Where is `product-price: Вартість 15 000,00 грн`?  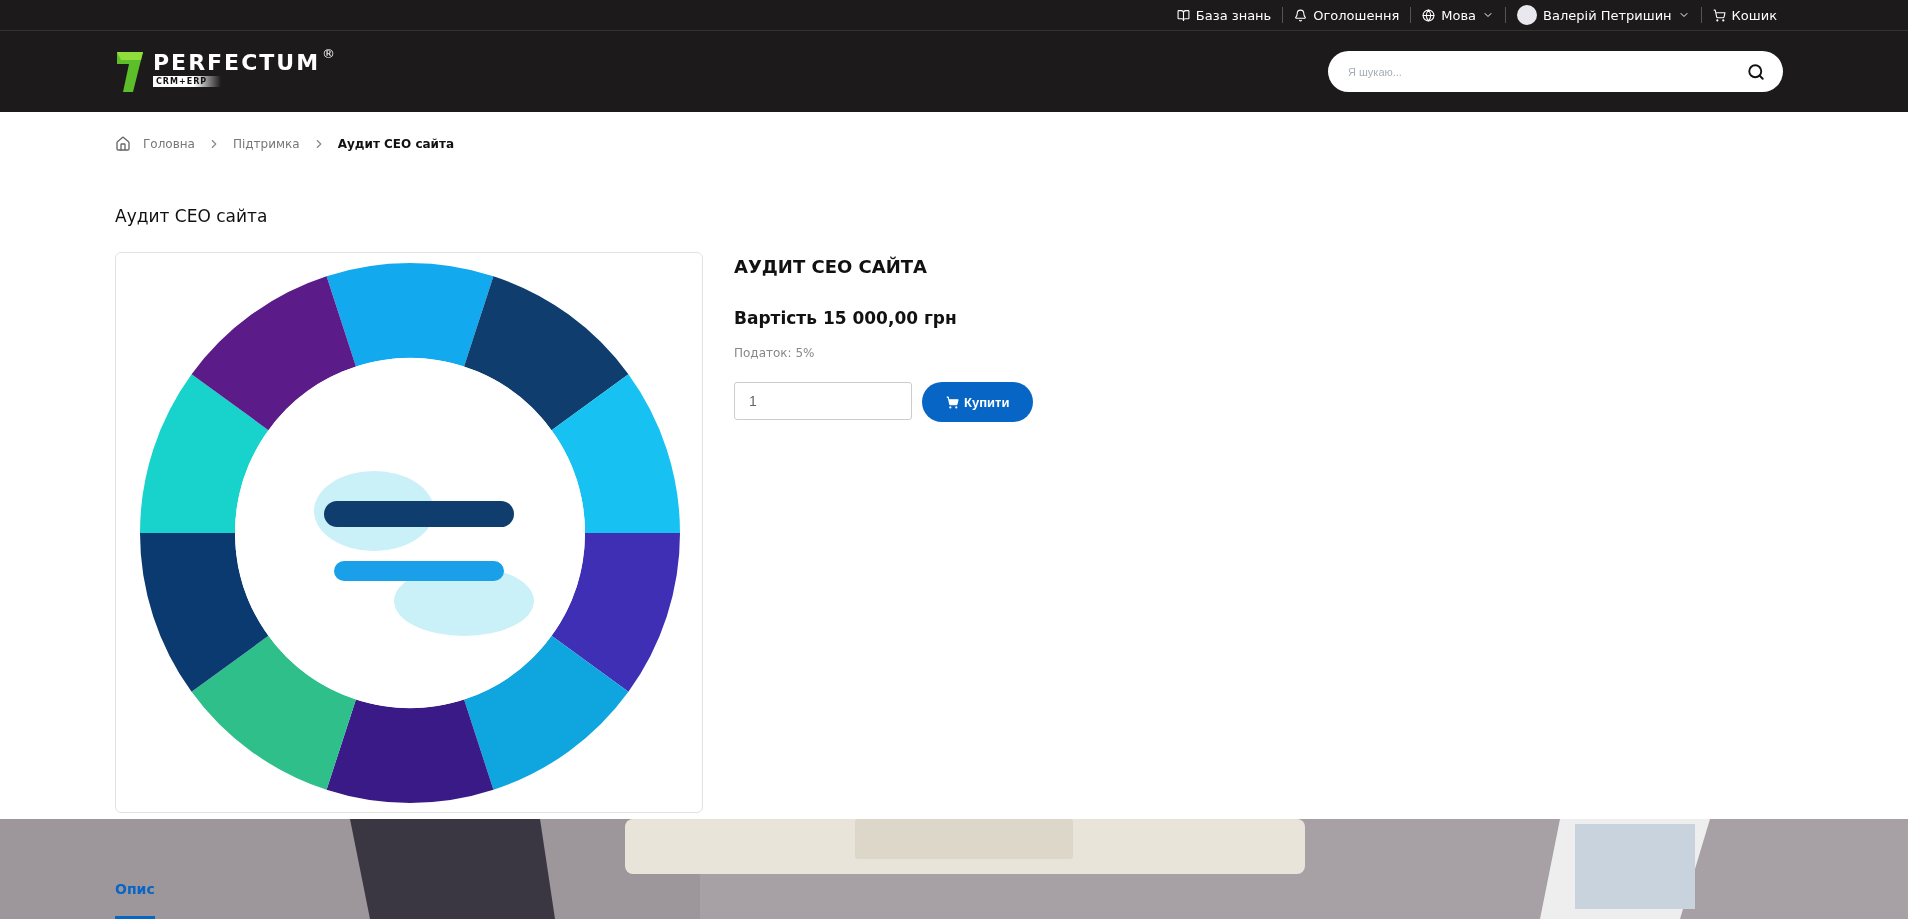
product-price: Вартість 15 000,00 грн is located at coordinates (846, 318).